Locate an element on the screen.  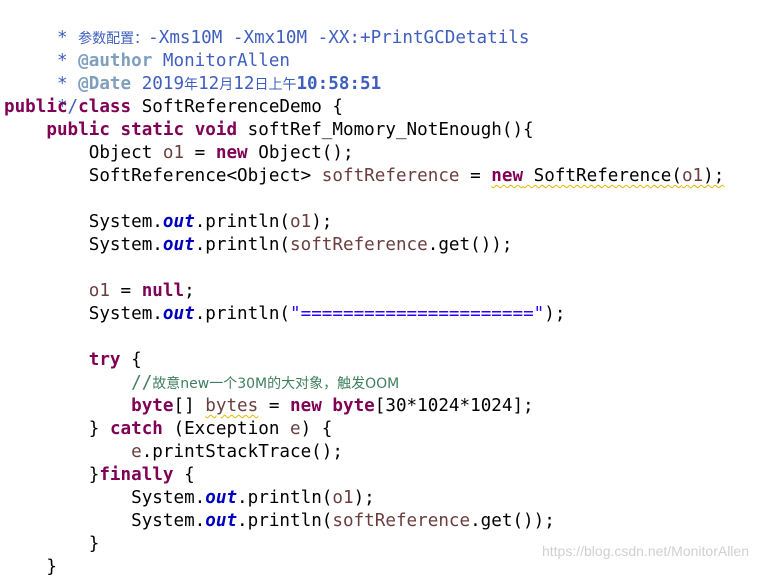
code-line-19: } catch (Exception e) { is located at coordinates (168, 429).